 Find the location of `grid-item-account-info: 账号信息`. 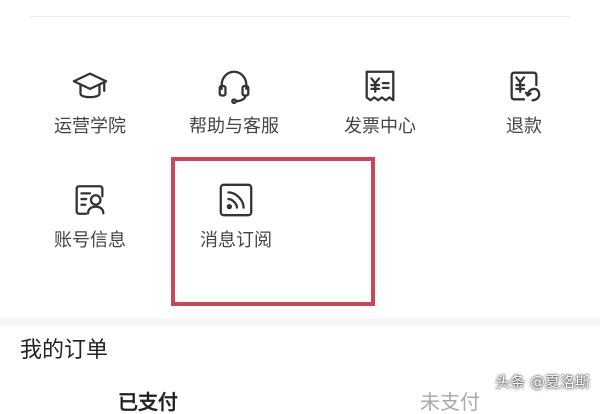

grid-item-account-info: 账号信息 is located at coordinates (90, 230).